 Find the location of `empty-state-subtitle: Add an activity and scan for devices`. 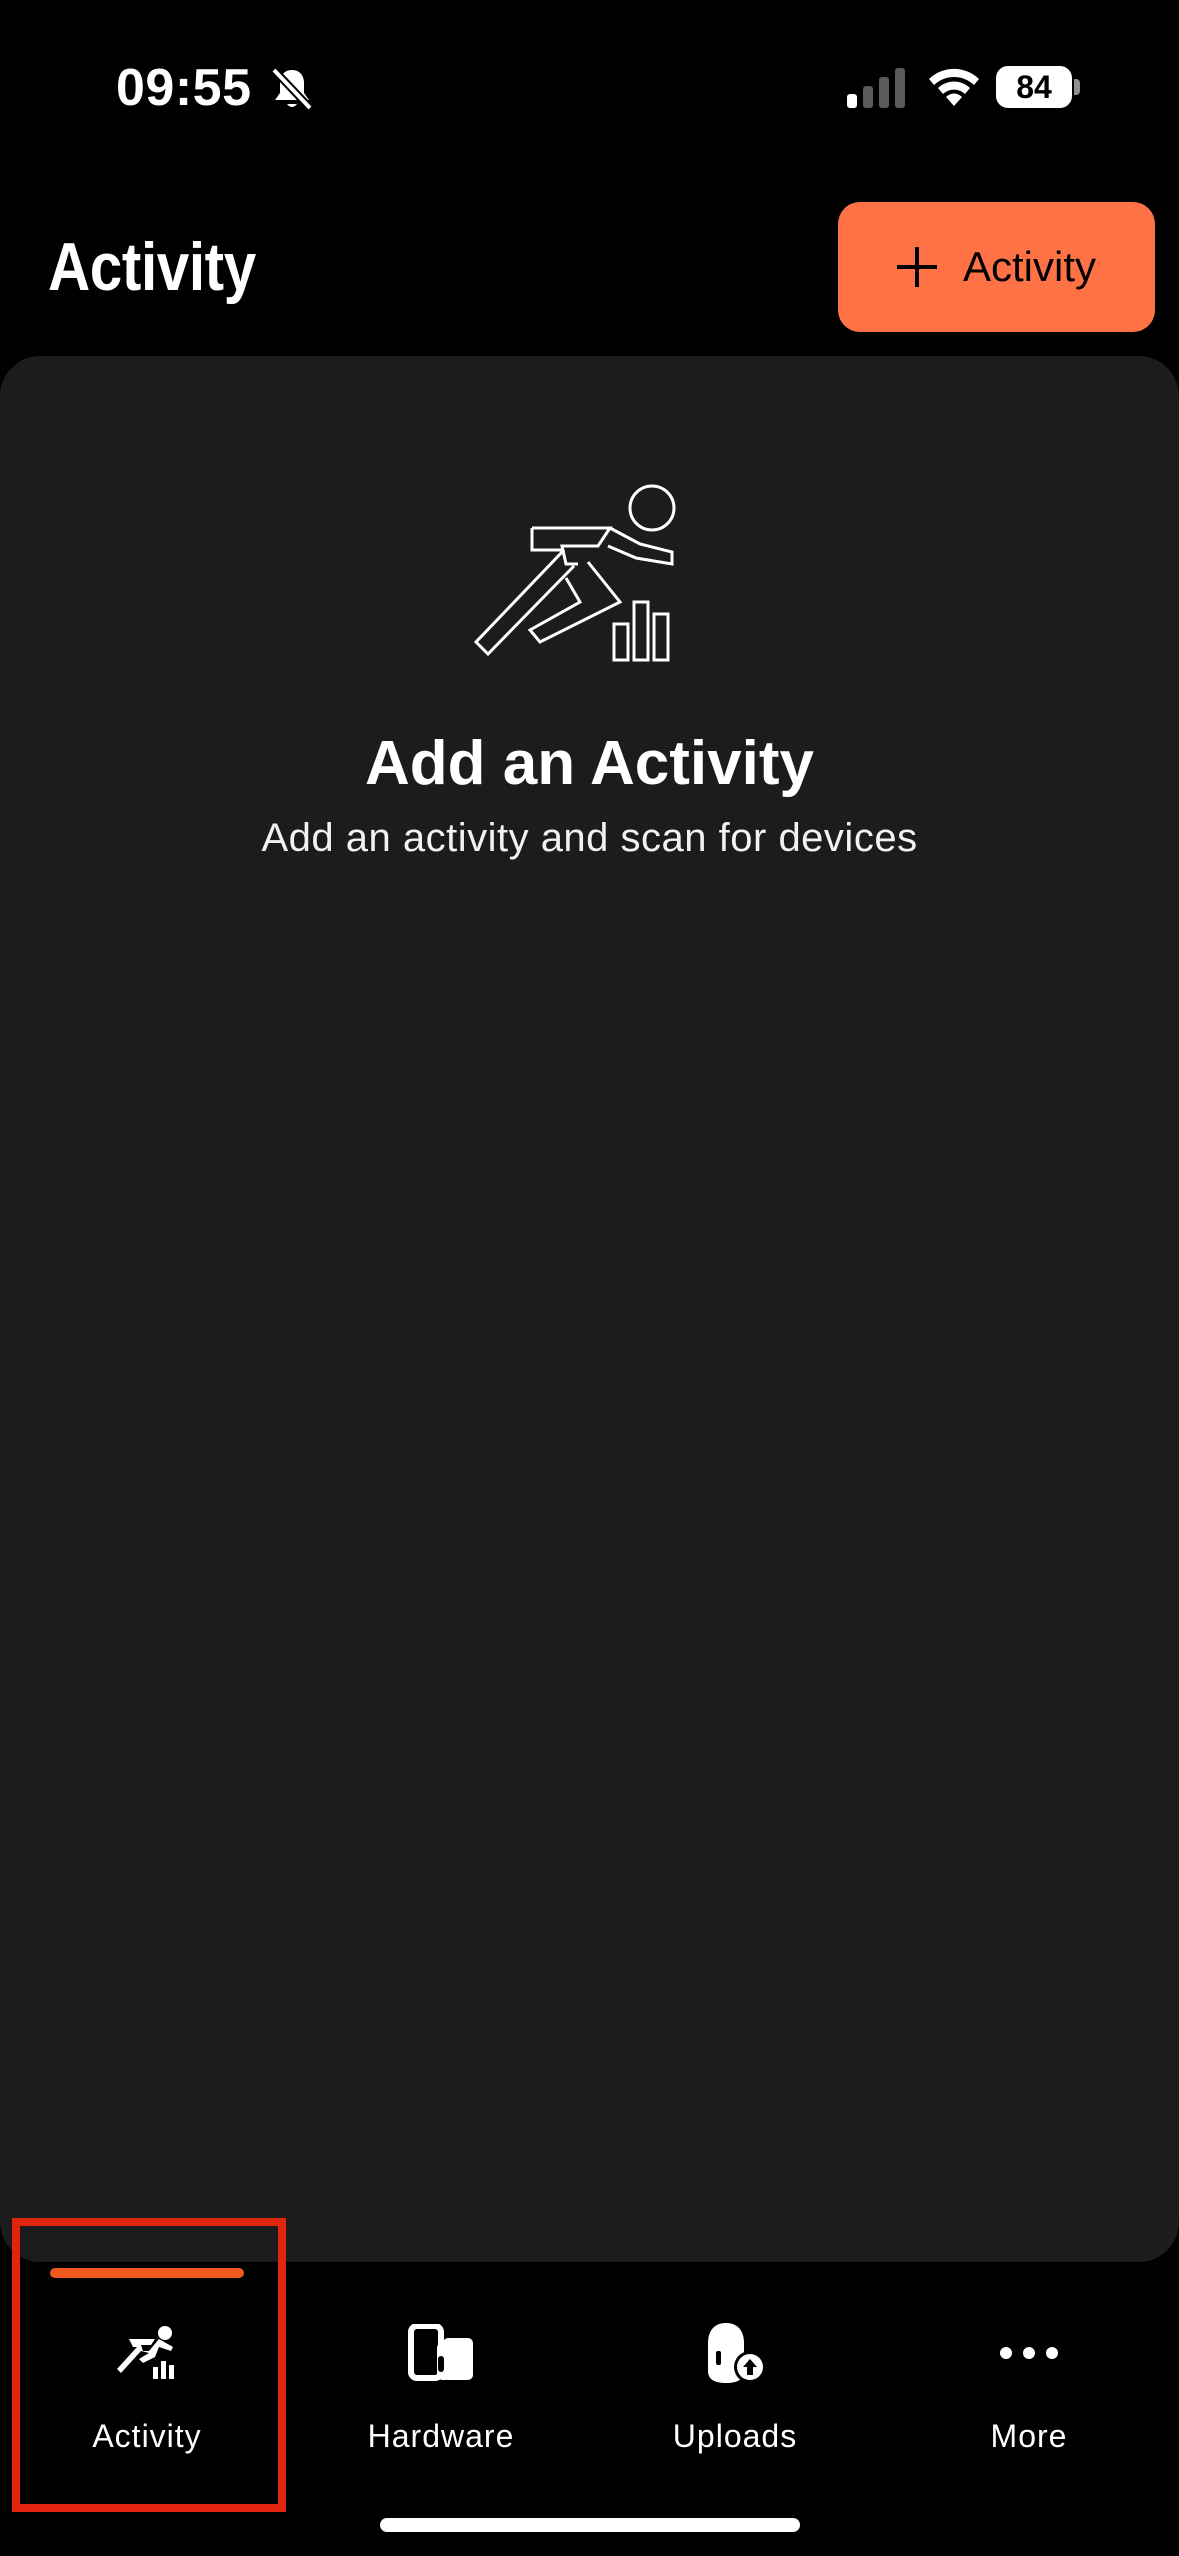

empty-state-subtitle: Add an activity and scan for devices is located at coordinates (589, 838).